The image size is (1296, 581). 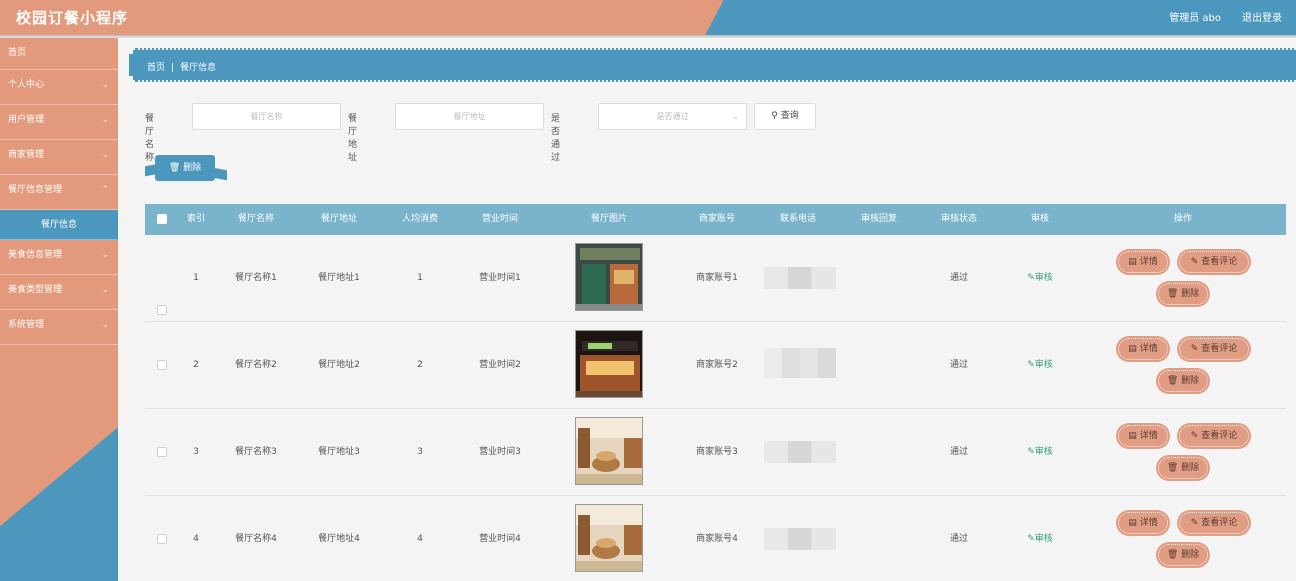 What do you see at coordinates (774, 116) in the screenshot?
I see `search-icon: ⚲` at bounding box center [774, 116].